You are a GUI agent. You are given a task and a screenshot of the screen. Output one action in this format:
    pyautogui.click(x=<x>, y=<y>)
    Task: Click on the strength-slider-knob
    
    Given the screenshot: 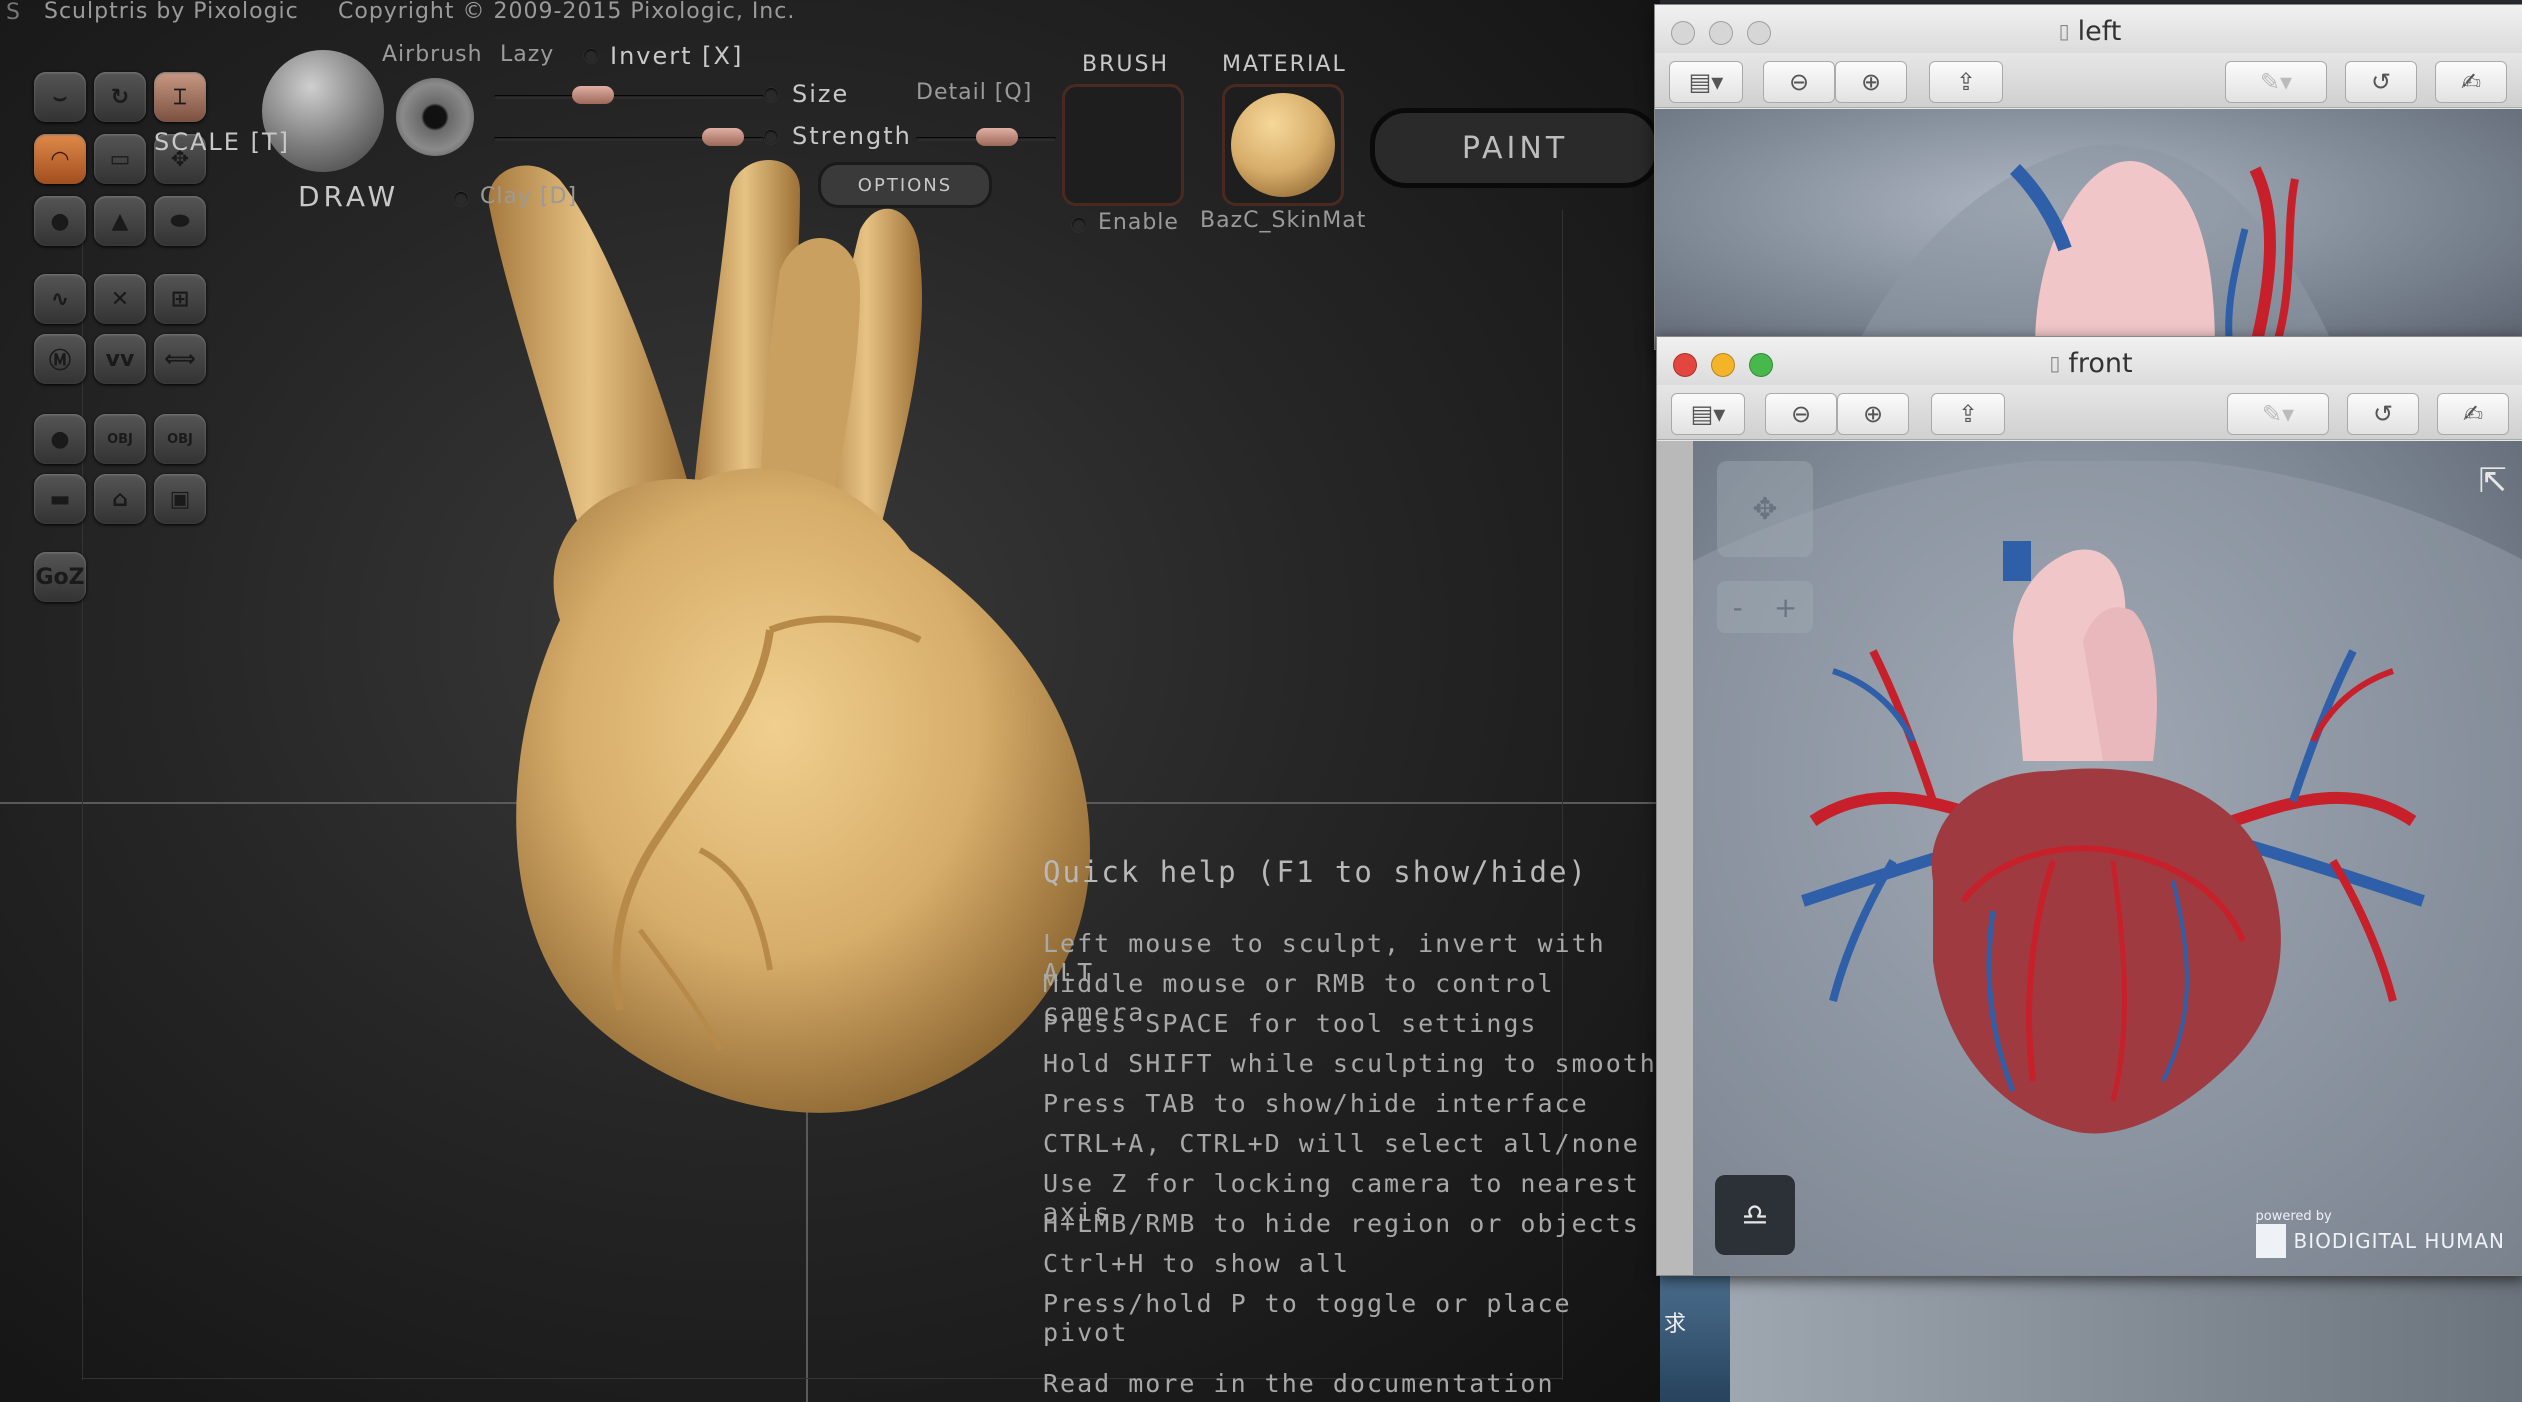 What is the action you would take?
    pyautogui.click(x=723, y=137)
    